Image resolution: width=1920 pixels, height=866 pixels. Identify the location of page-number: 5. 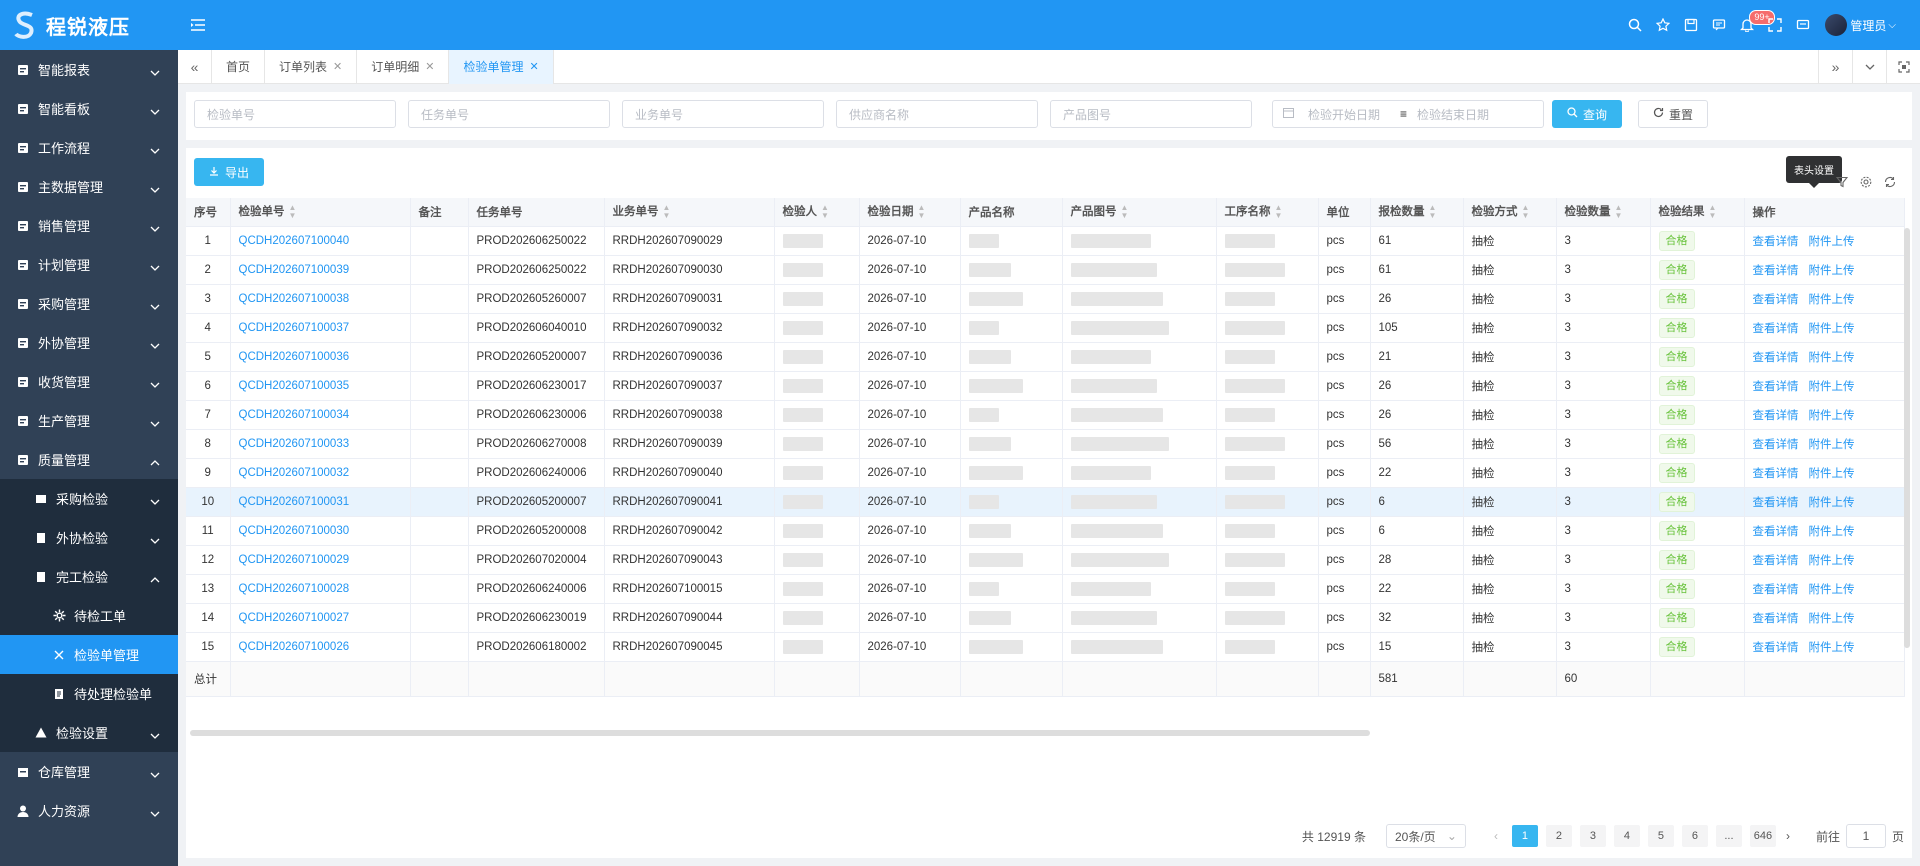
(1660, 836).